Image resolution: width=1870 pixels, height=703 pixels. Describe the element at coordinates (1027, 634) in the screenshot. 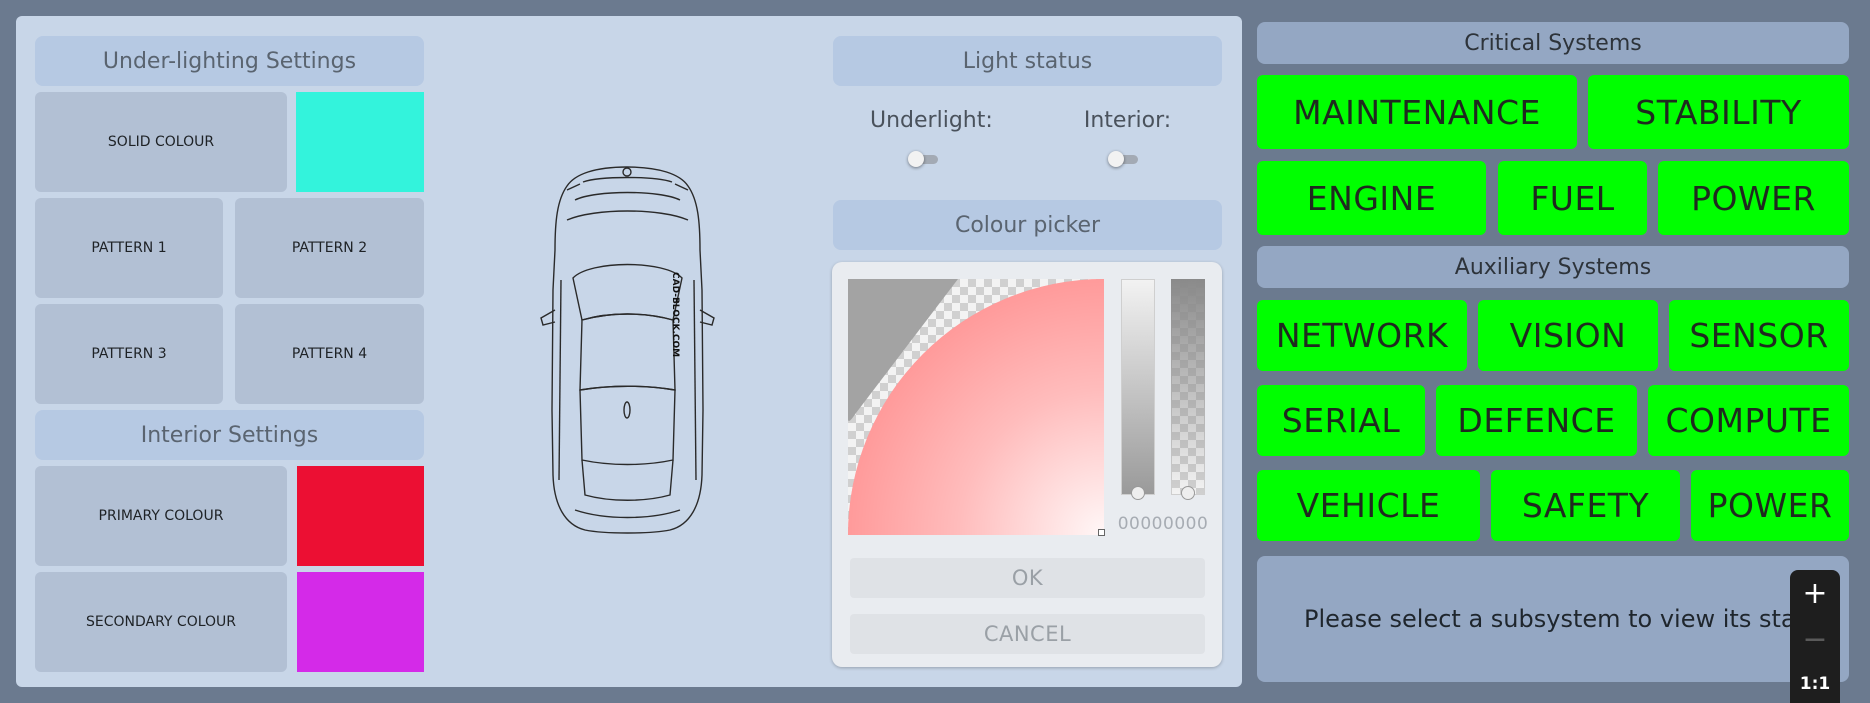

I see `picker-cancel-button: CANCEL` at that location.